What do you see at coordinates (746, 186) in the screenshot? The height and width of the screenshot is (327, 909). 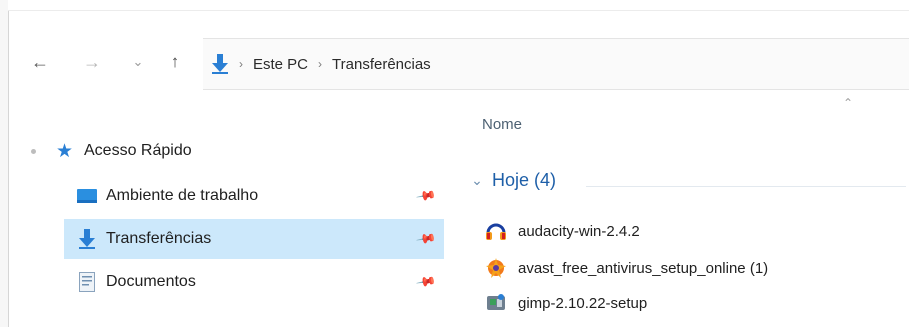 I see `group-divider` at bounding box center [746, 186].